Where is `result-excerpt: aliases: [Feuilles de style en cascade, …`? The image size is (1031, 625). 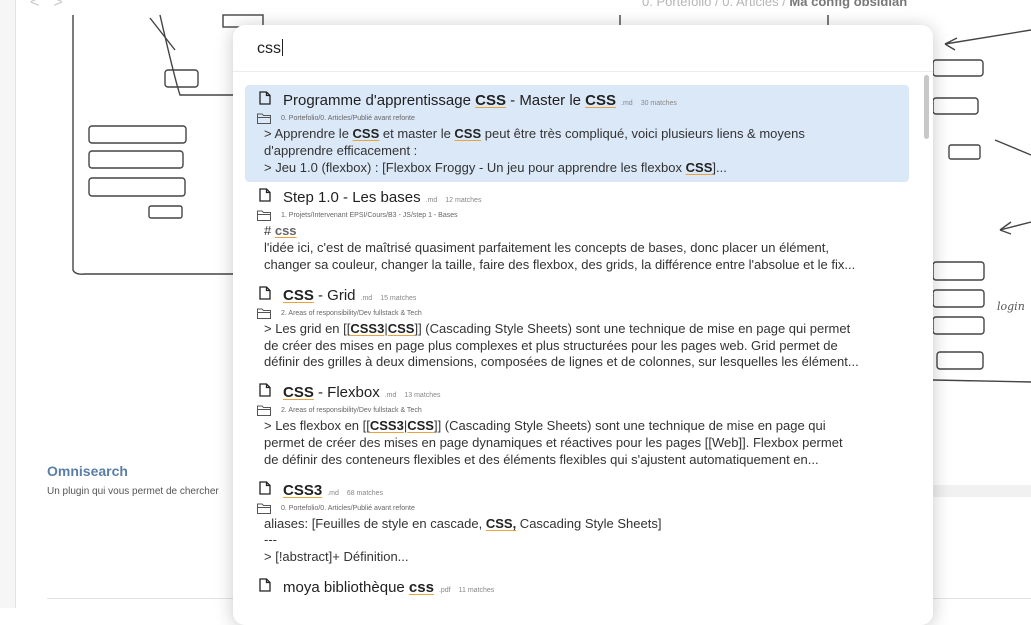 result-excerpt: aliases: [Feuilles de style en cascade, … is located at coordinates (577, 541).